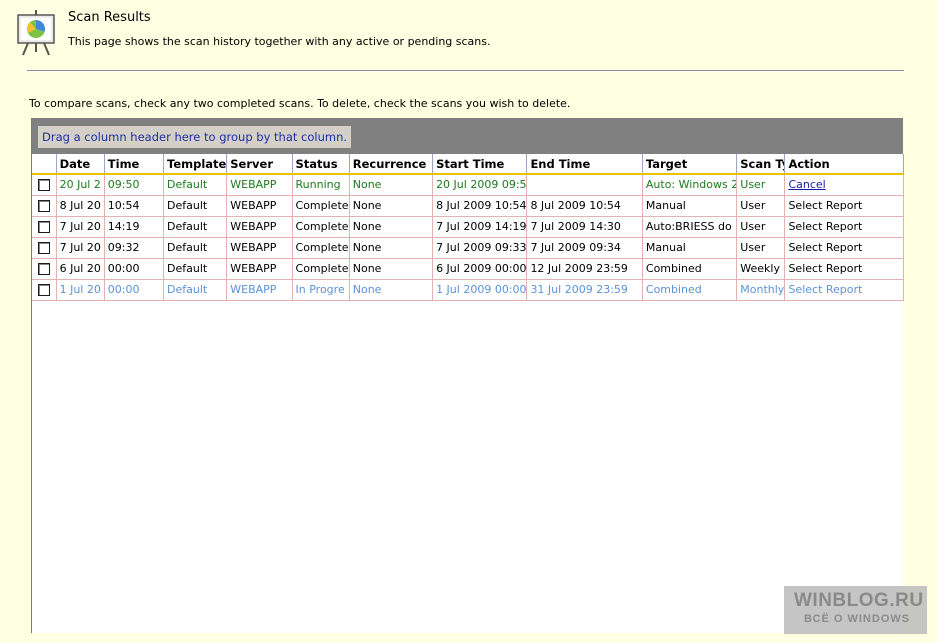 The height and width of the screenshot is (643, 937). Describe the element at coordinates (690, 164) in the screenshot. I see `column-header-target: Target` at that location.